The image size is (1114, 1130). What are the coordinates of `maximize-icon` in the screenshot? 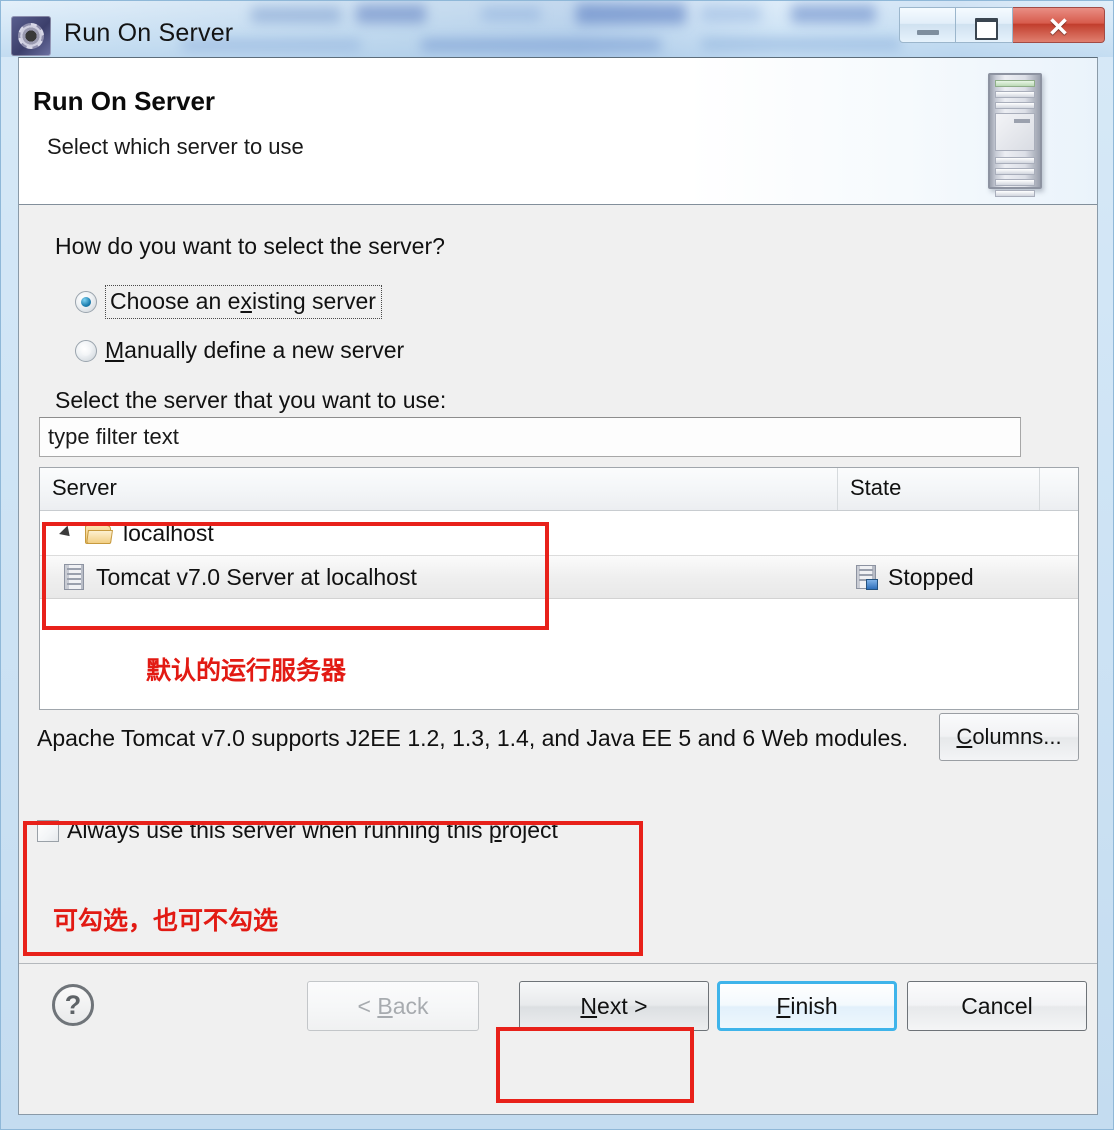 It's located at (986, 29).